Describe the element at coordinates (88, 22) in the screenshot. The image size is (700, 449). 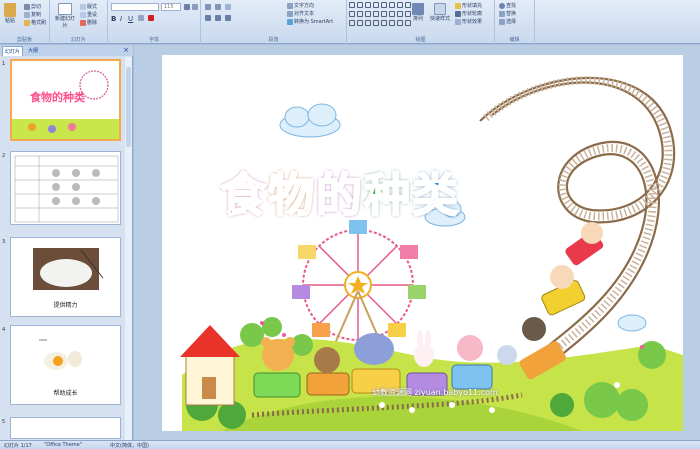
I see `delete-button: 删除` at that location.